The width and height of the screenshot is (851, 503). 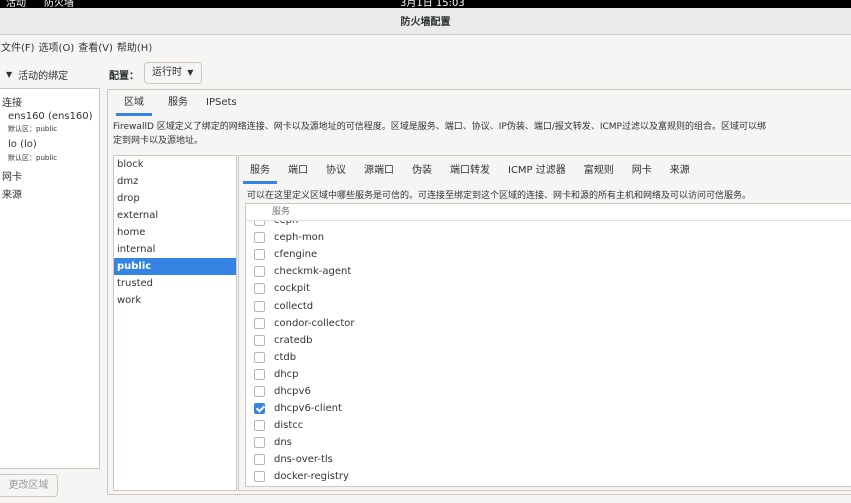 I want to click on service-row: cfengine, so click(x=548, y=254).